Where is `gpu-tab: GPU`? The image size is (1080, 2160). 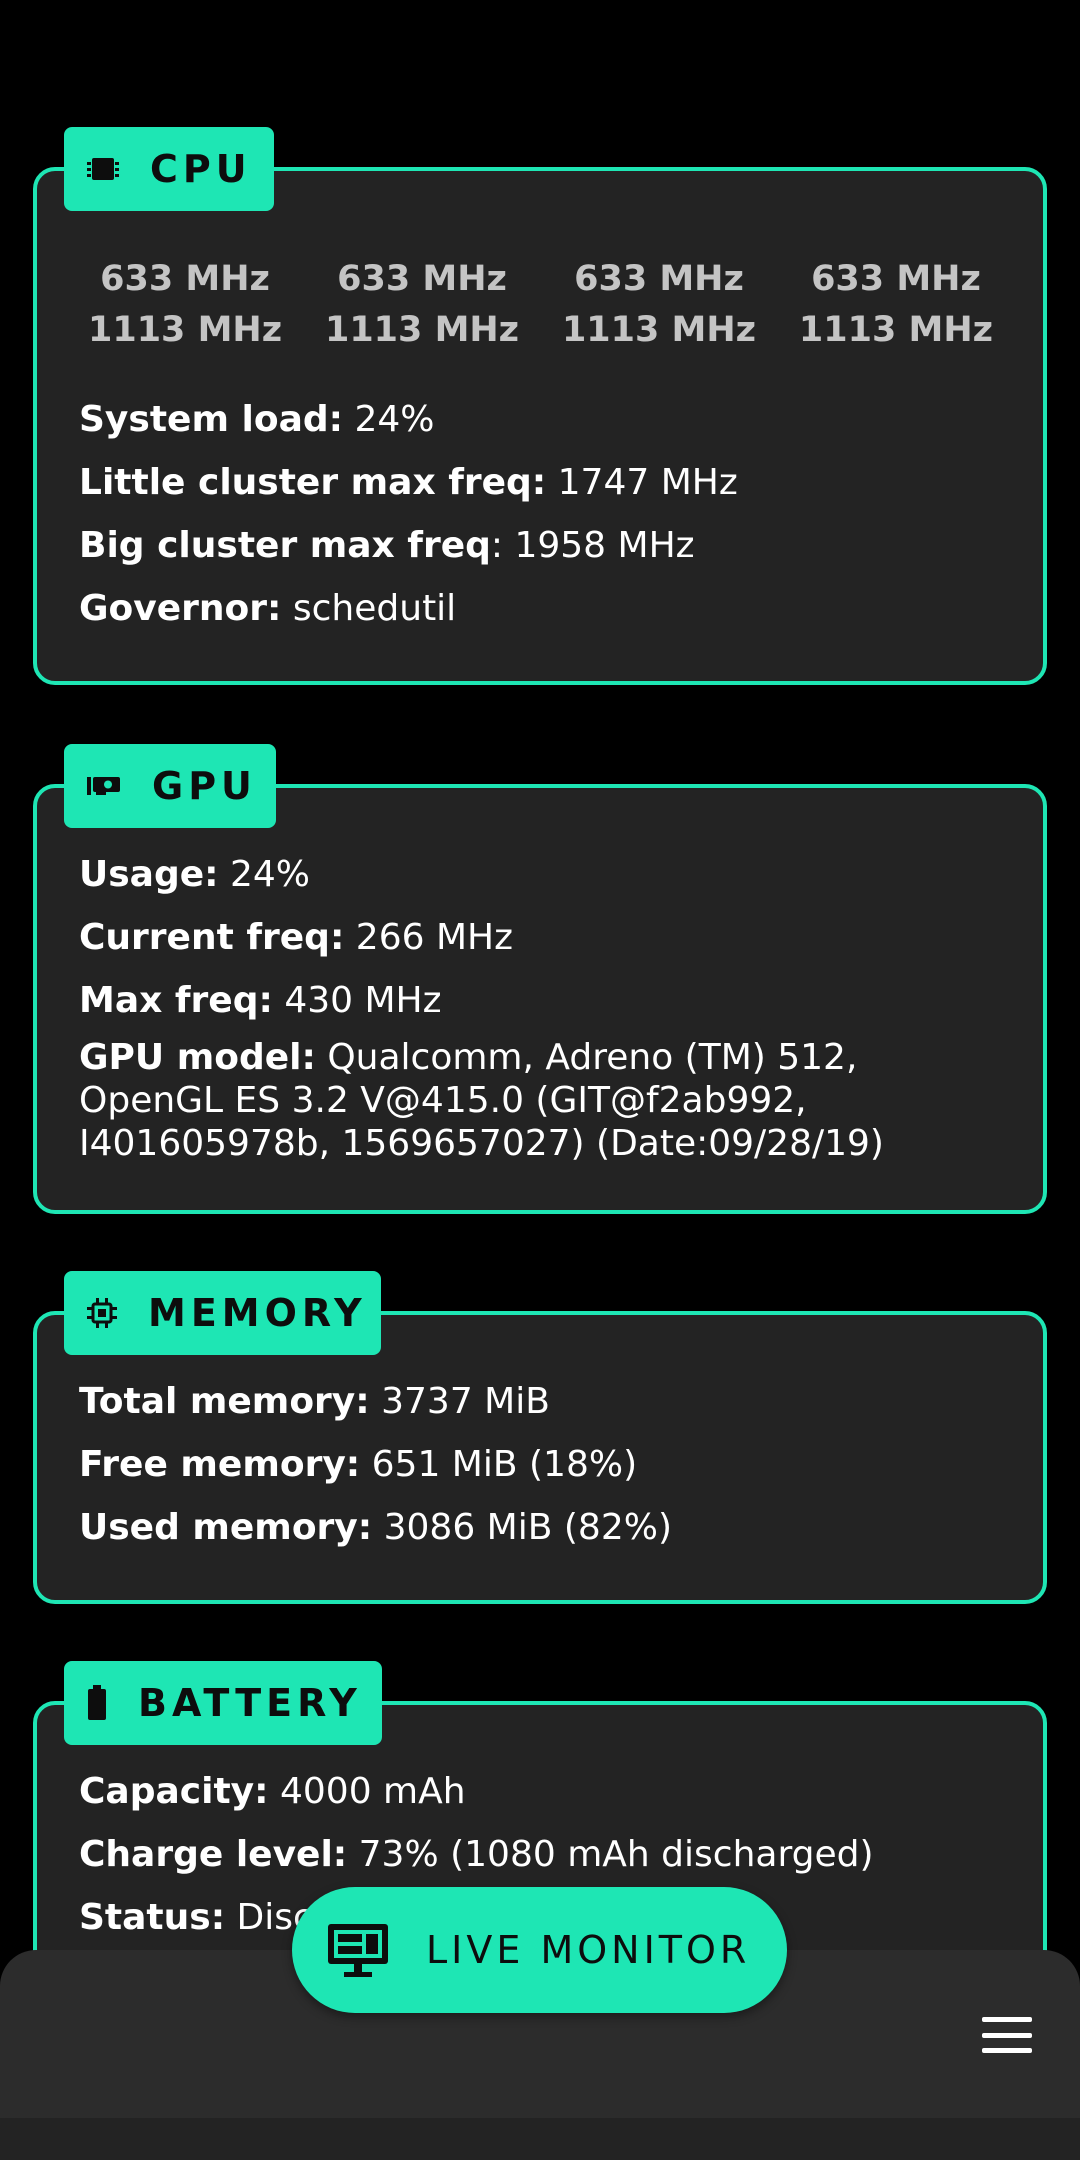 gpu-tab: GPU is located at coordinates (170, 786).